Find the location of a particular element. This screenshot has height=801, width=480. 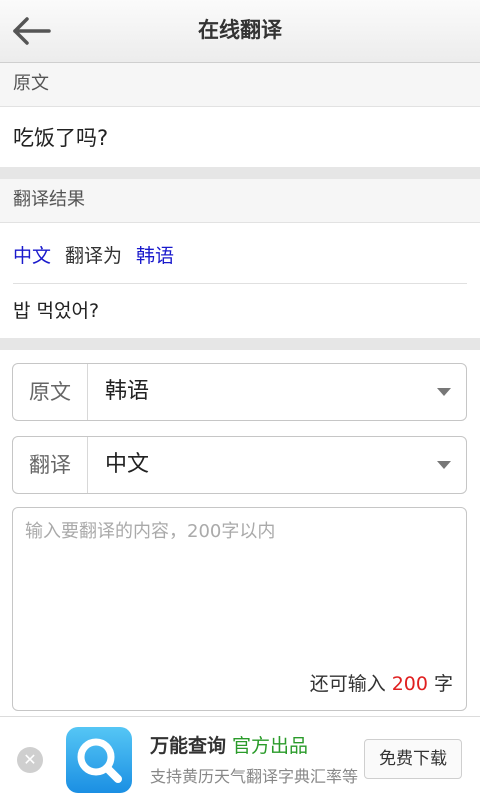

direction-connector: 翻译为 is located at coordinates (94, 256).